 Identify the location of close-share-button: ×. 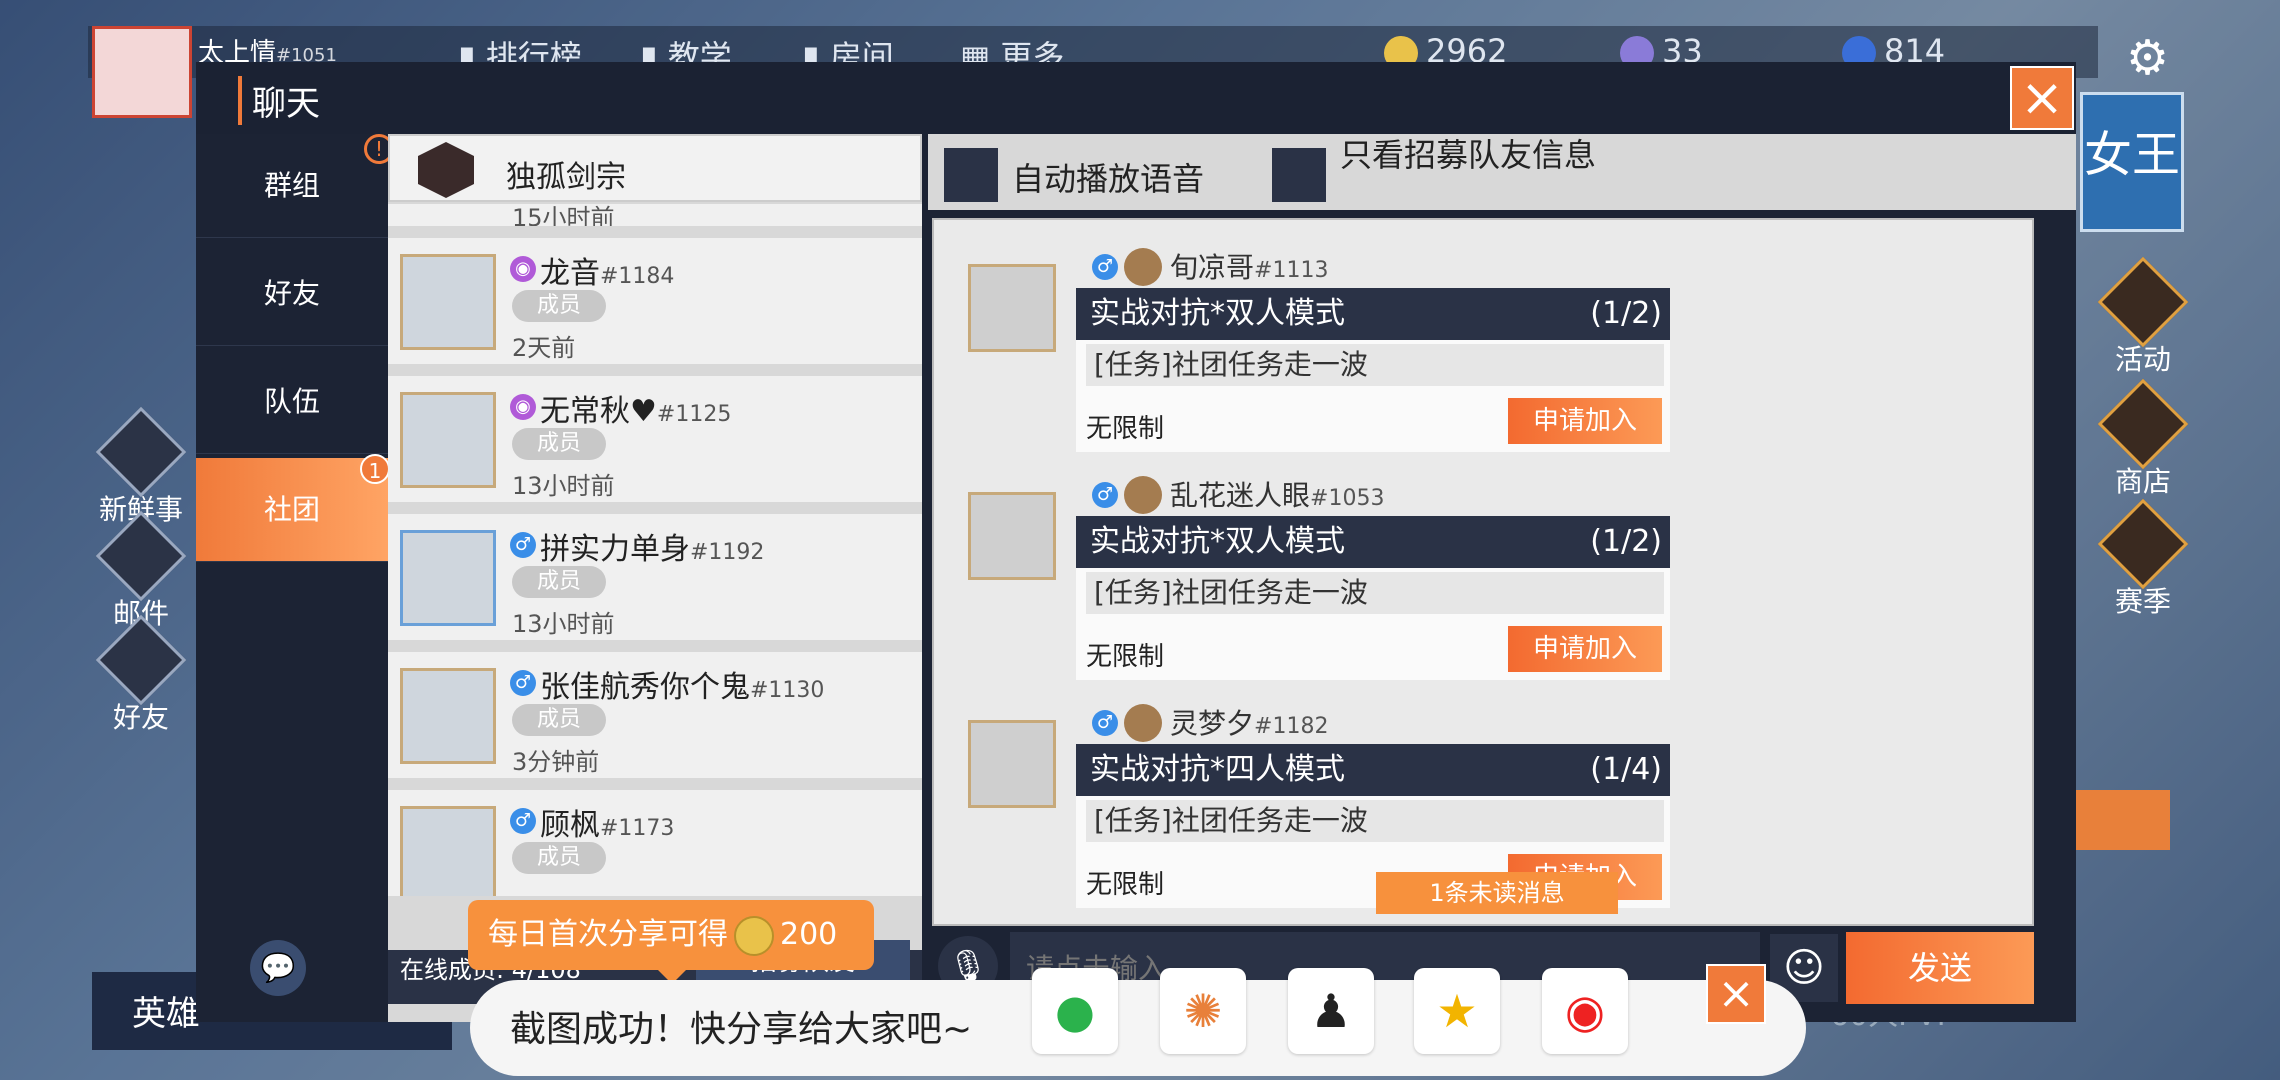
(1736, 994).